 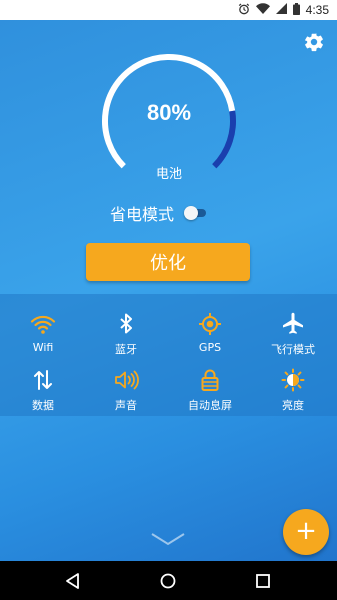 I want to click on add-fab-button: +, so click(x=306, y=532).